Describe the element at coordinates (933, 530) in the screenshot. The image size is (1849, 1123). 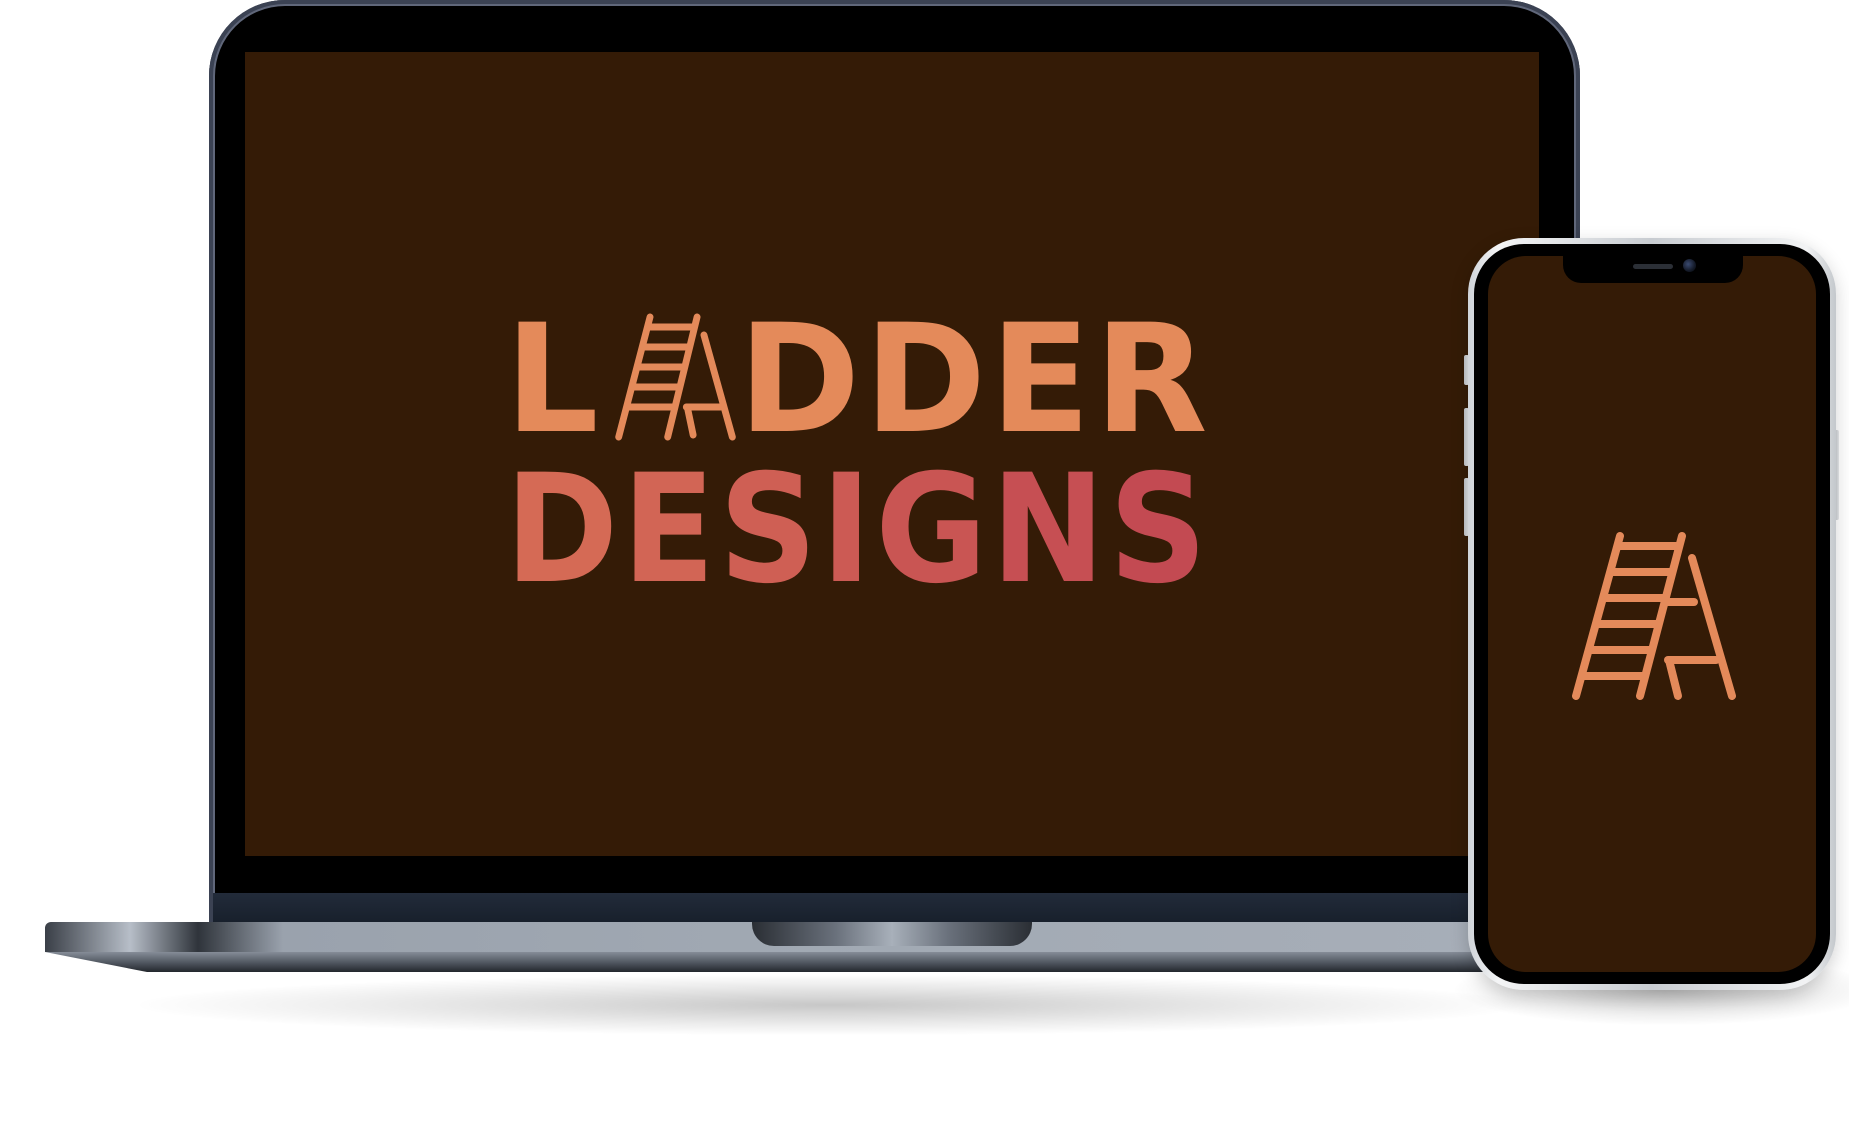
I see `logo-letter: G` at that location.